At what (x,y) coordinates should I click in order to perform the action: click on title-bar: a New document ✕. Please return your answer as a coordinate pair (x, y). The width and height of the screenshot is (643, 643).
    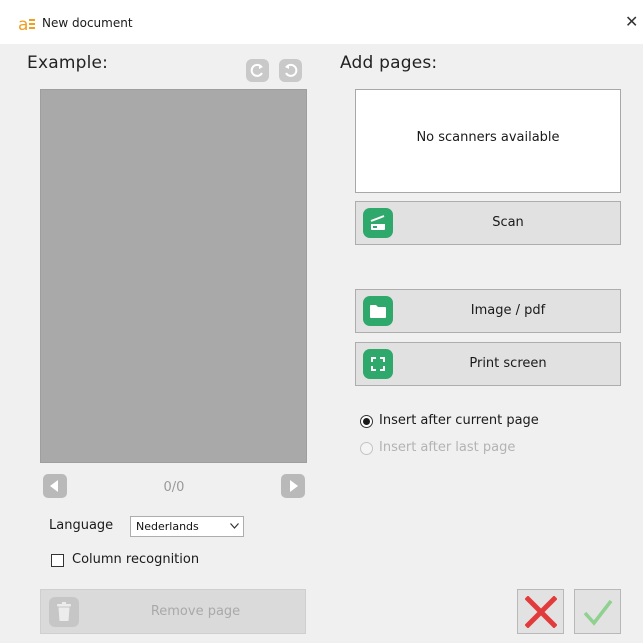
    Looking at the image, I should click on (321, 22).